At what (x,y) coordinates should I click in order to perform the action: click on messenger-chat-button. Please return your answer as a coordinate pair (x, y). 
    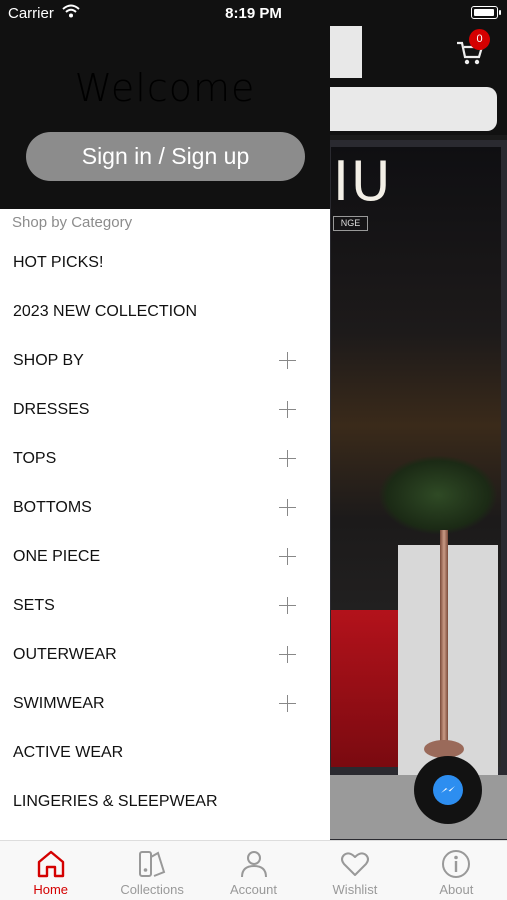
    Looking at the image, I should click on (448, 790).